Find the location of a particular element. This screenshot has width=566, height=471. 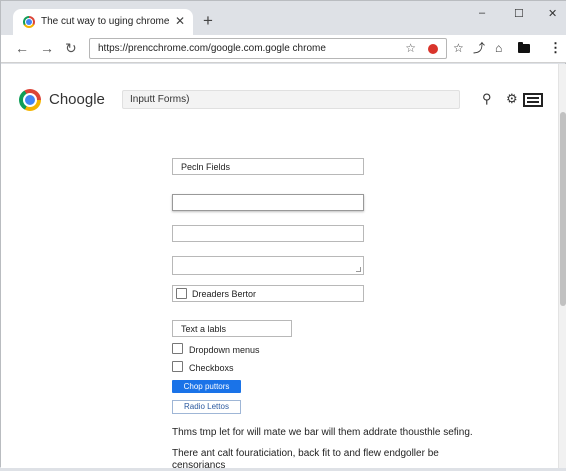

search-input: Inputt Forms) is located at coordinates (291, 99).